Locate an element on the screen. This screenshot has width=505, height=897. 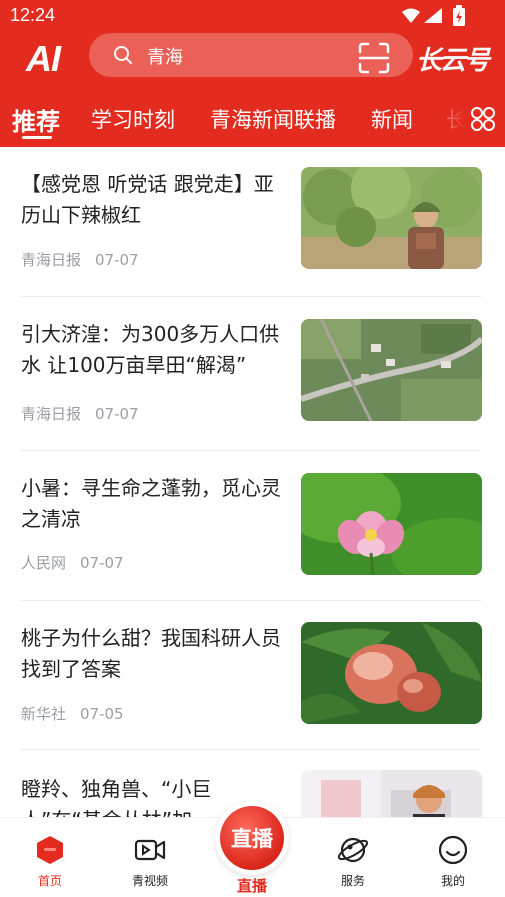
tab-news: 新闻 is located at coordinates (392, 119).